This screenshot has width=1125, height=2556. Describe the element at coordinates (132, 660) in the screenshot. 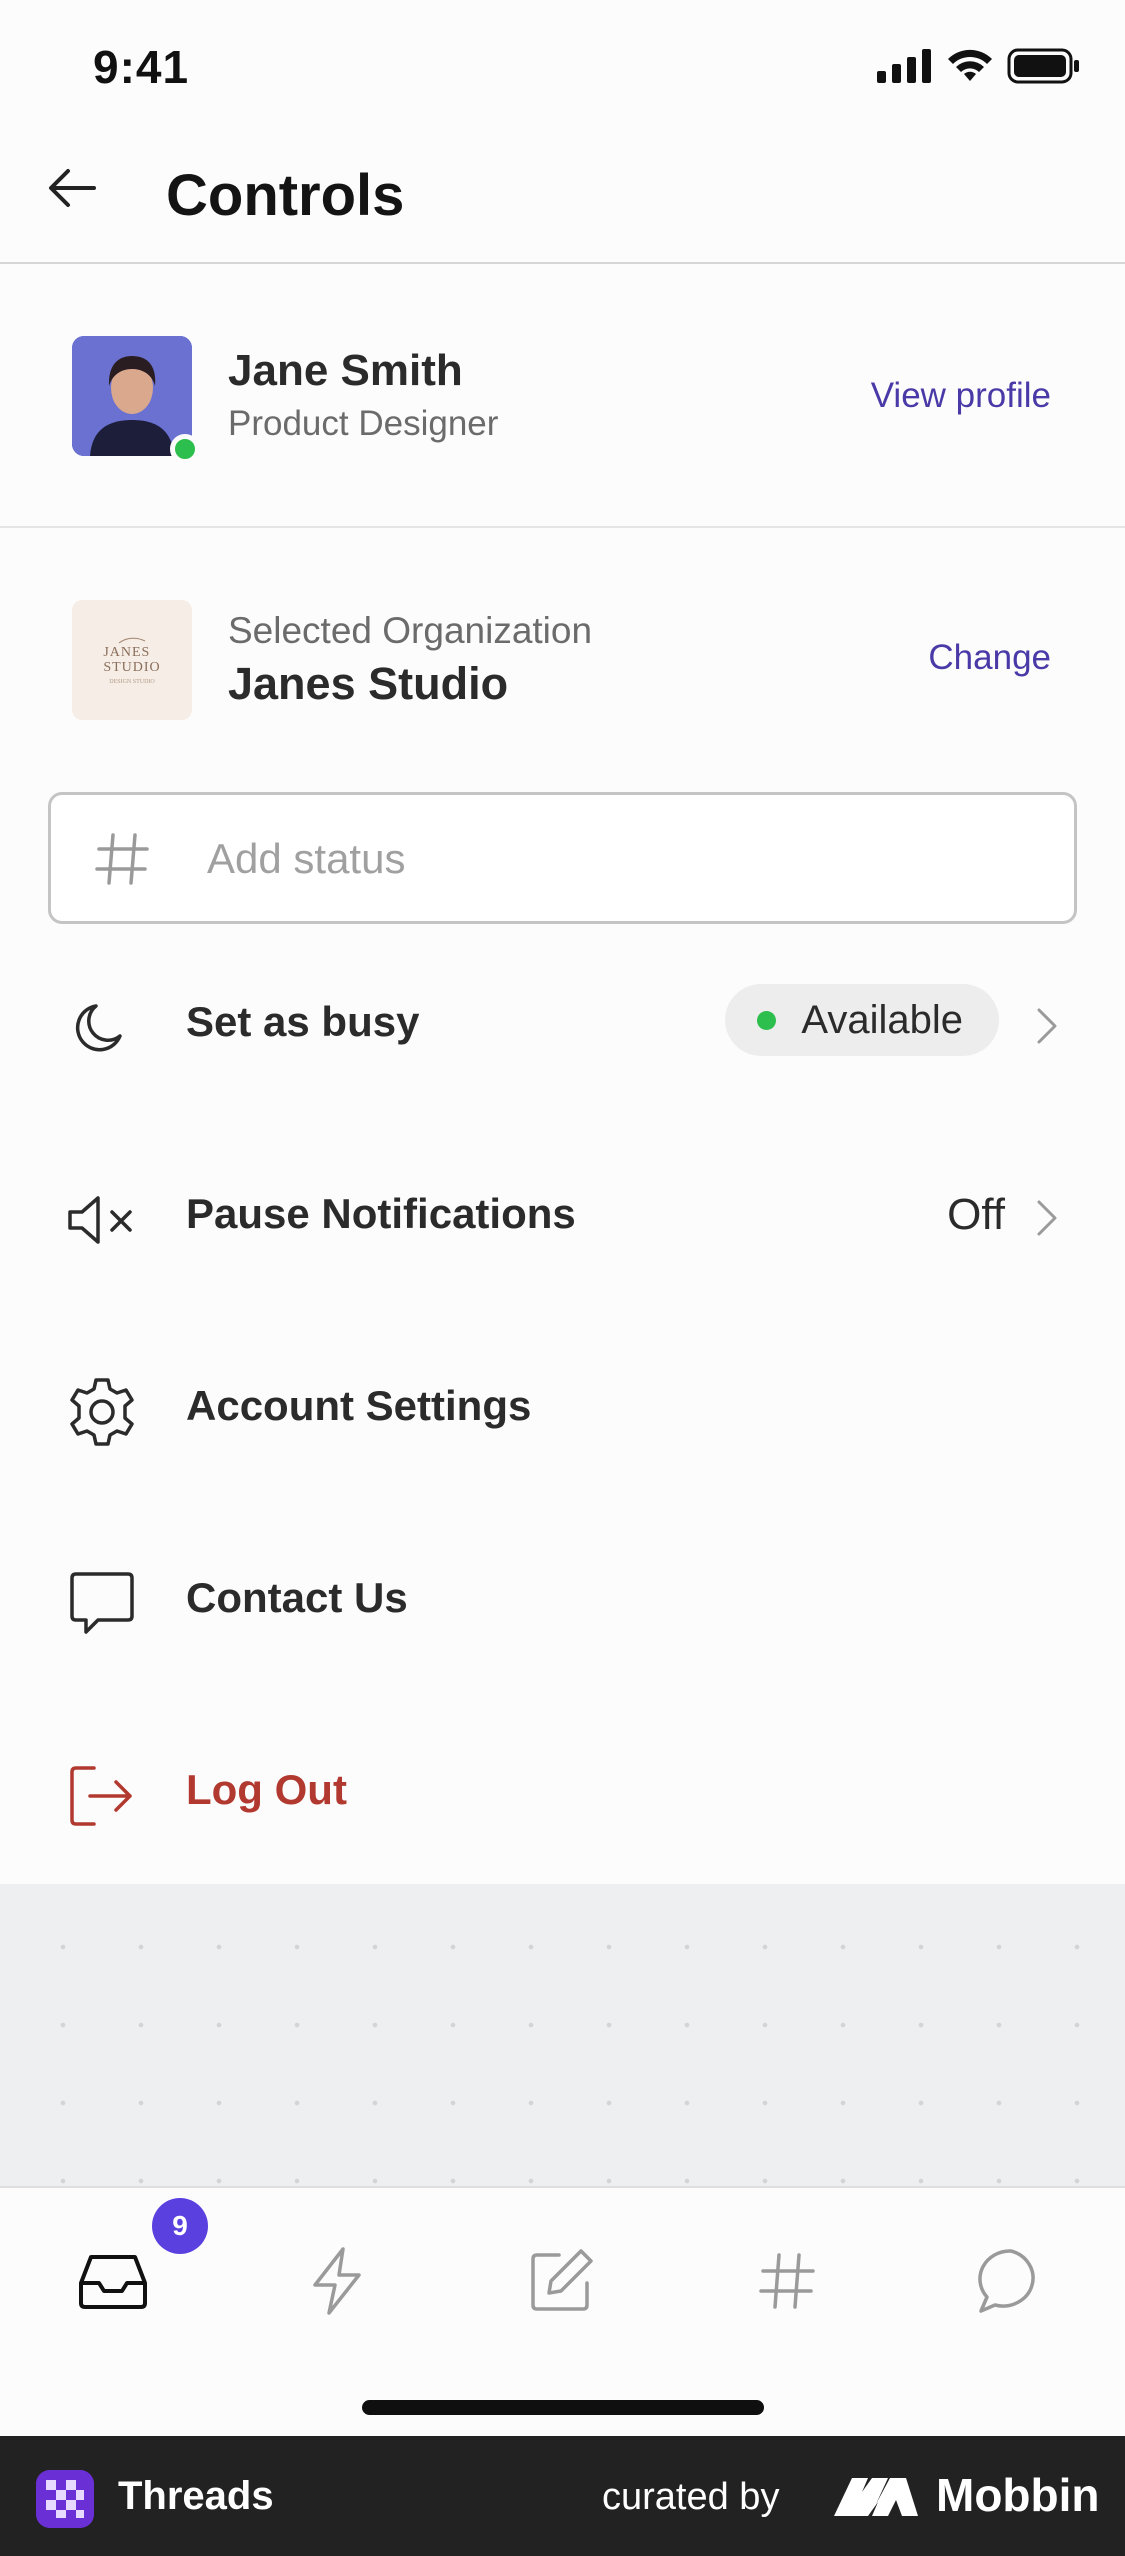

I see `organization-logo: JANES STUDIO DESIGN STUDIO` at that location.